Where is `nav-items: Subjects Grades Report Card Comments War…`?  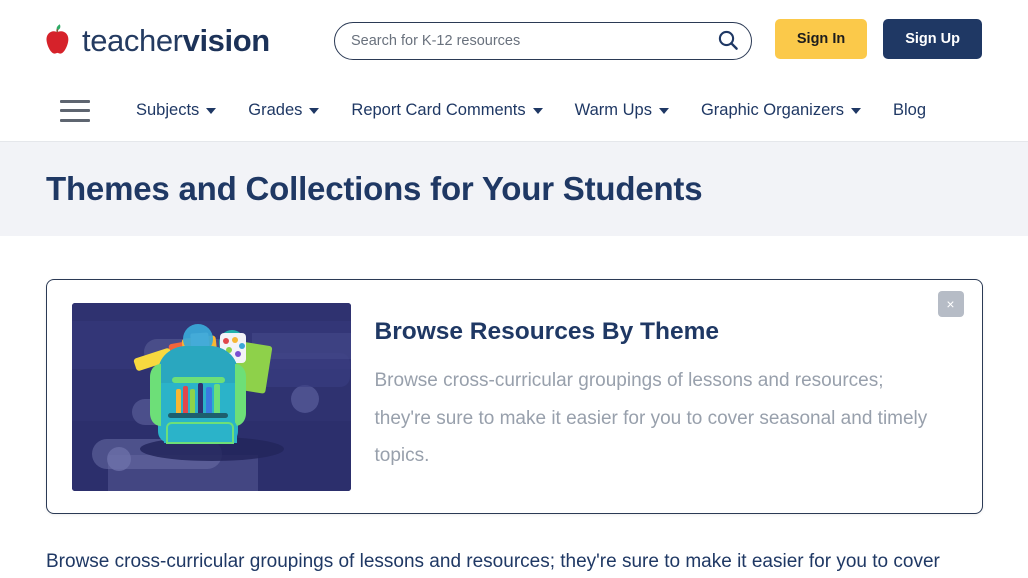 nav-items: Subjects Grades Report Card Comments War… is located at coordinates (531, 110).